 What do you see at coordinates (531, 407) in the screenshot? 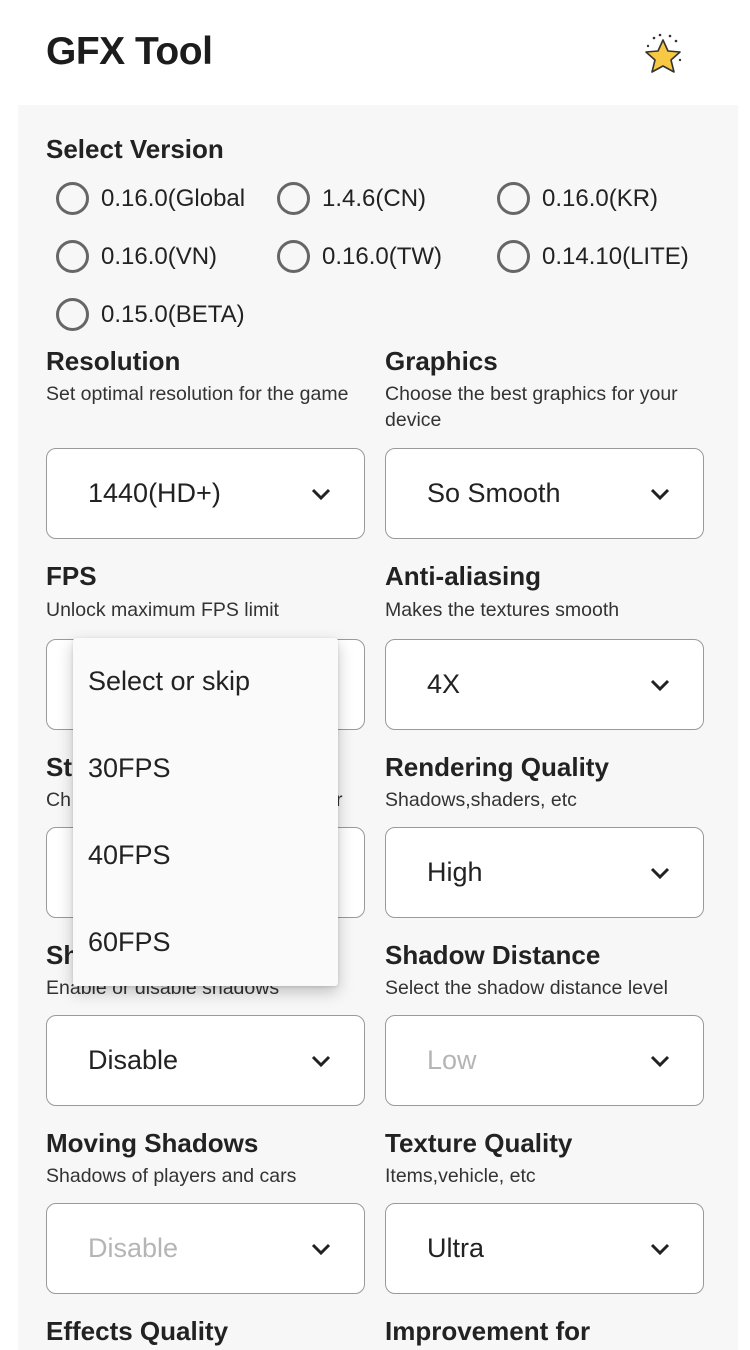
I see `graphics-desc: Choose the best graphics for your device` at bounding box center [531, 407].